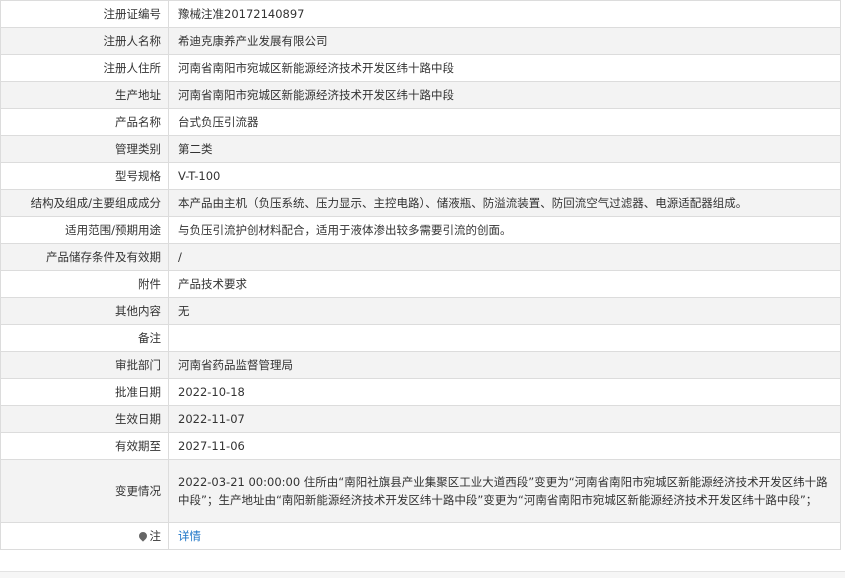 The width and height of the screenshot is (845, 578). What do you see at coordinates (504, 419) in the screenshot?
I see `row-value: 2022-11-07` at bounding box center [504, 419].